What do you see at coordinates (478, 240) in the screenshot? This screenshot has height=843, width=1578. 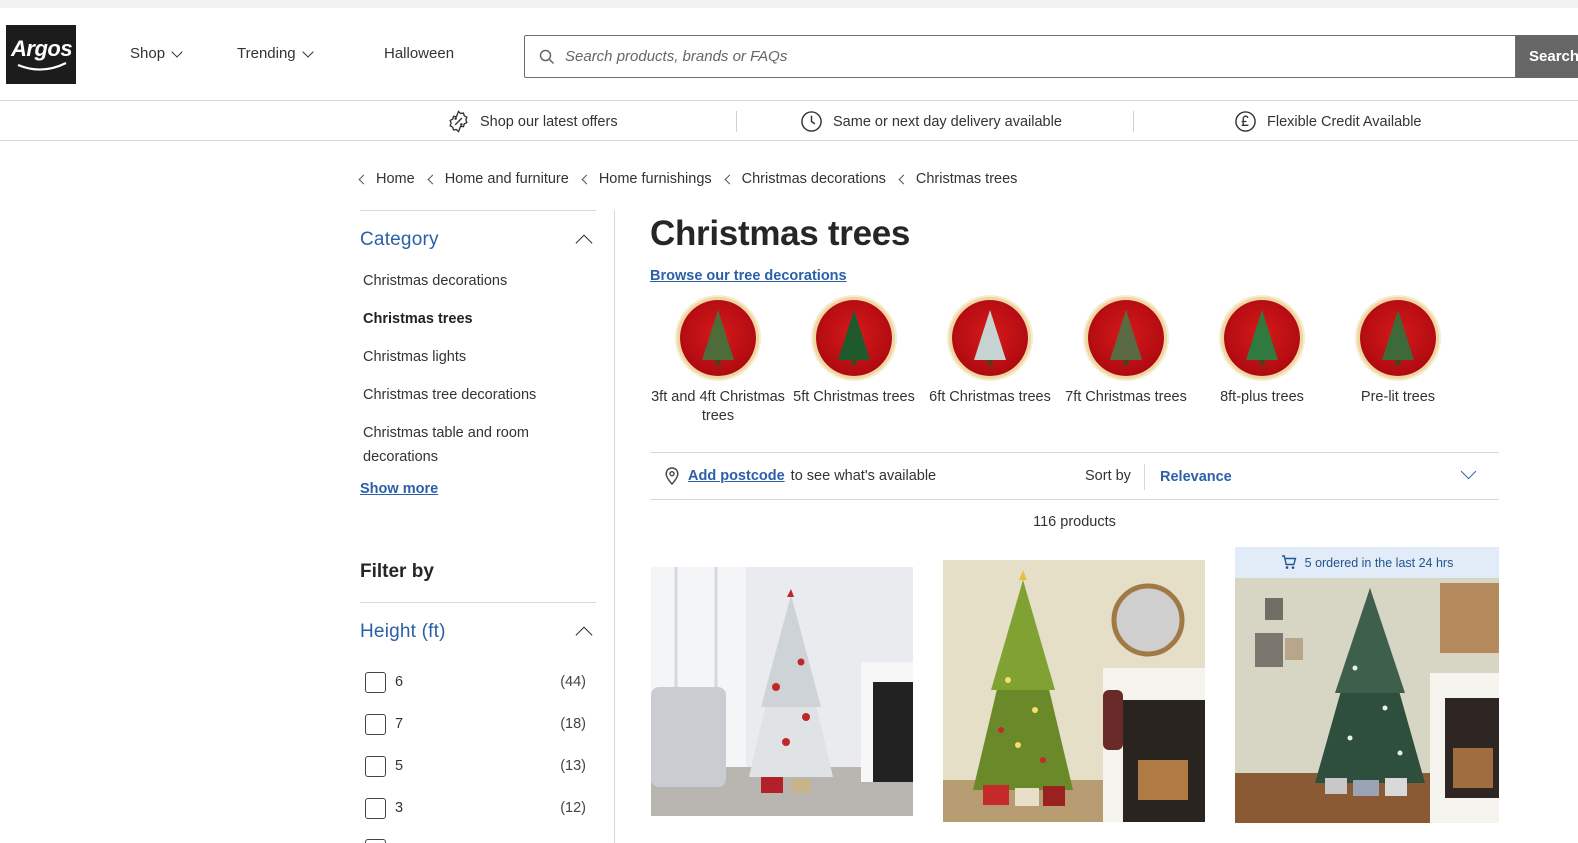 I see `category-facet-toggle: Category` at bounding box center [478, 240].